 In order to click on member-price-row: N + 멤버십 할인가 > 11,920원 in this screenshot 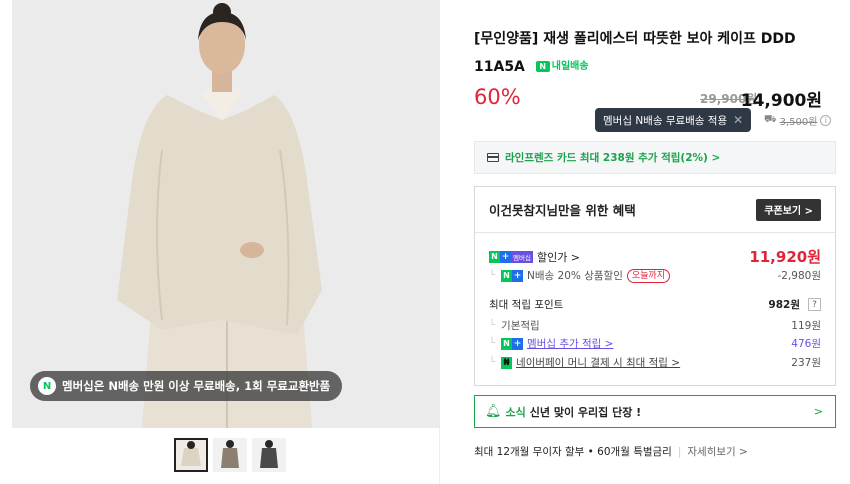, I will do `click(655, 256)`.